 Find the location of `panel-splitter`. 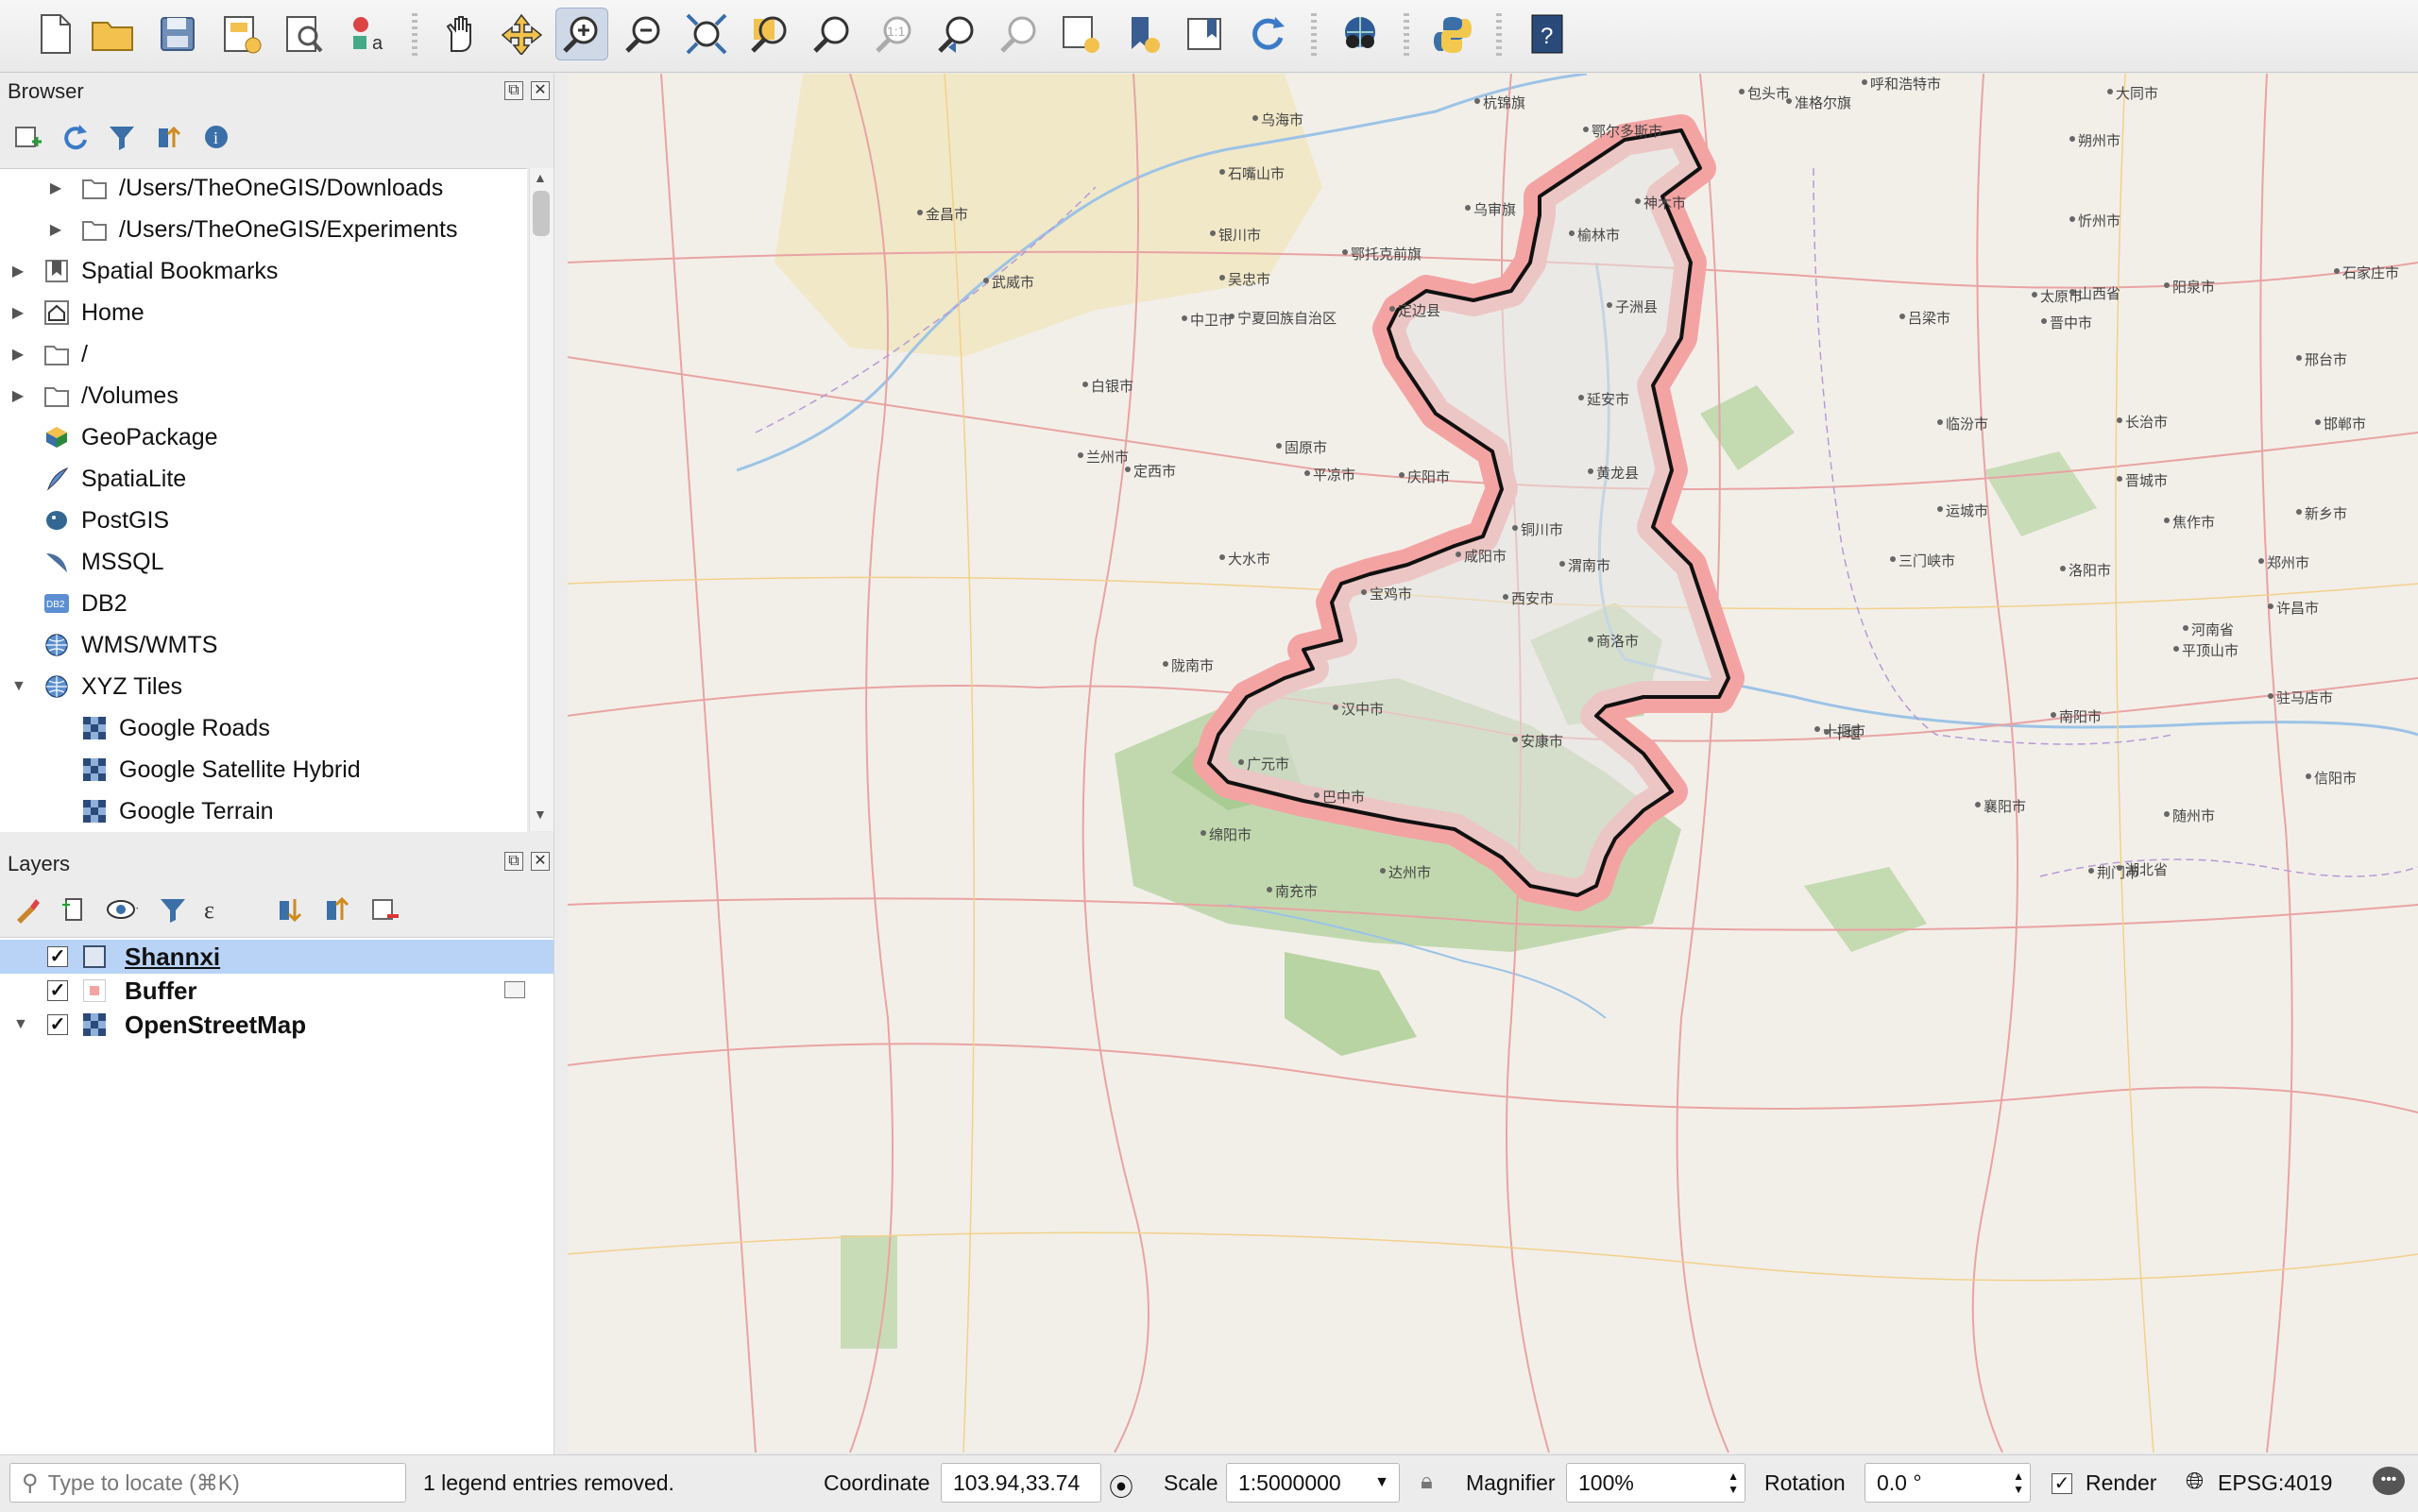

panel-splitter is located at coordinates (560, 764).